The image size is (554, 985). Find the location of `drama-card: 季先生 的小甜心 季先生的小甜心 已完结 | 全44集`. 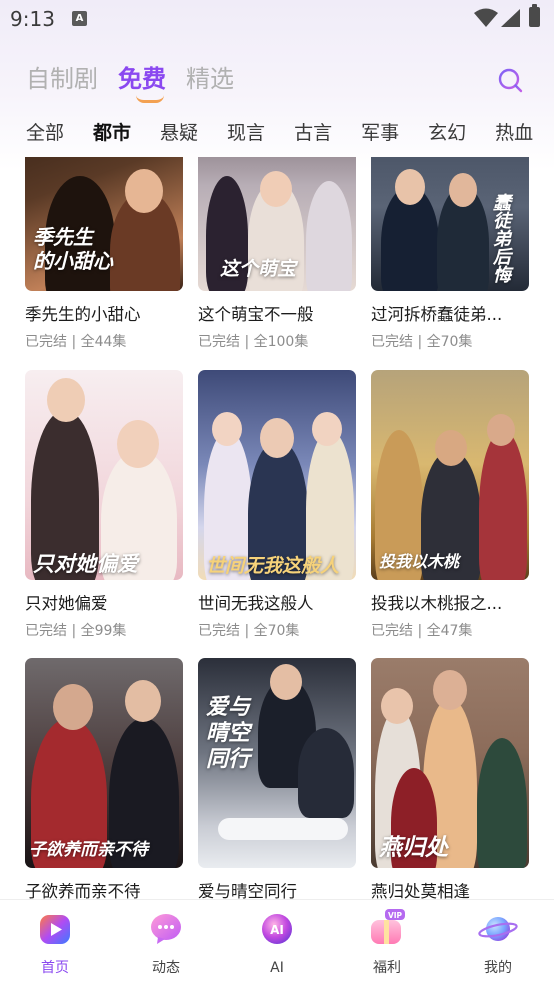

drama-card: 季先生 的小甜心 季先生的小甜心 已完结 | 全44集 is located at coordinates (104, 254).